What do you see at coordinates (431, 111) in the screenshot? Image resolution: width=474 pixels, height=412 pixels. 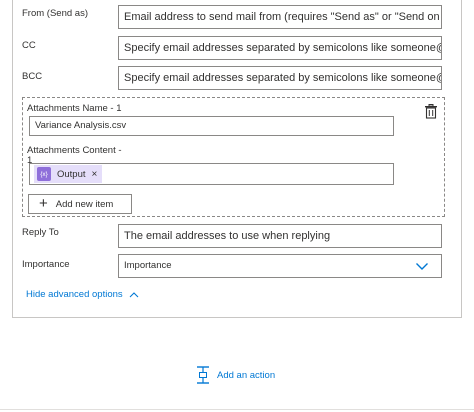 I see `delete-item-icon` at bounding box center [431, 111].